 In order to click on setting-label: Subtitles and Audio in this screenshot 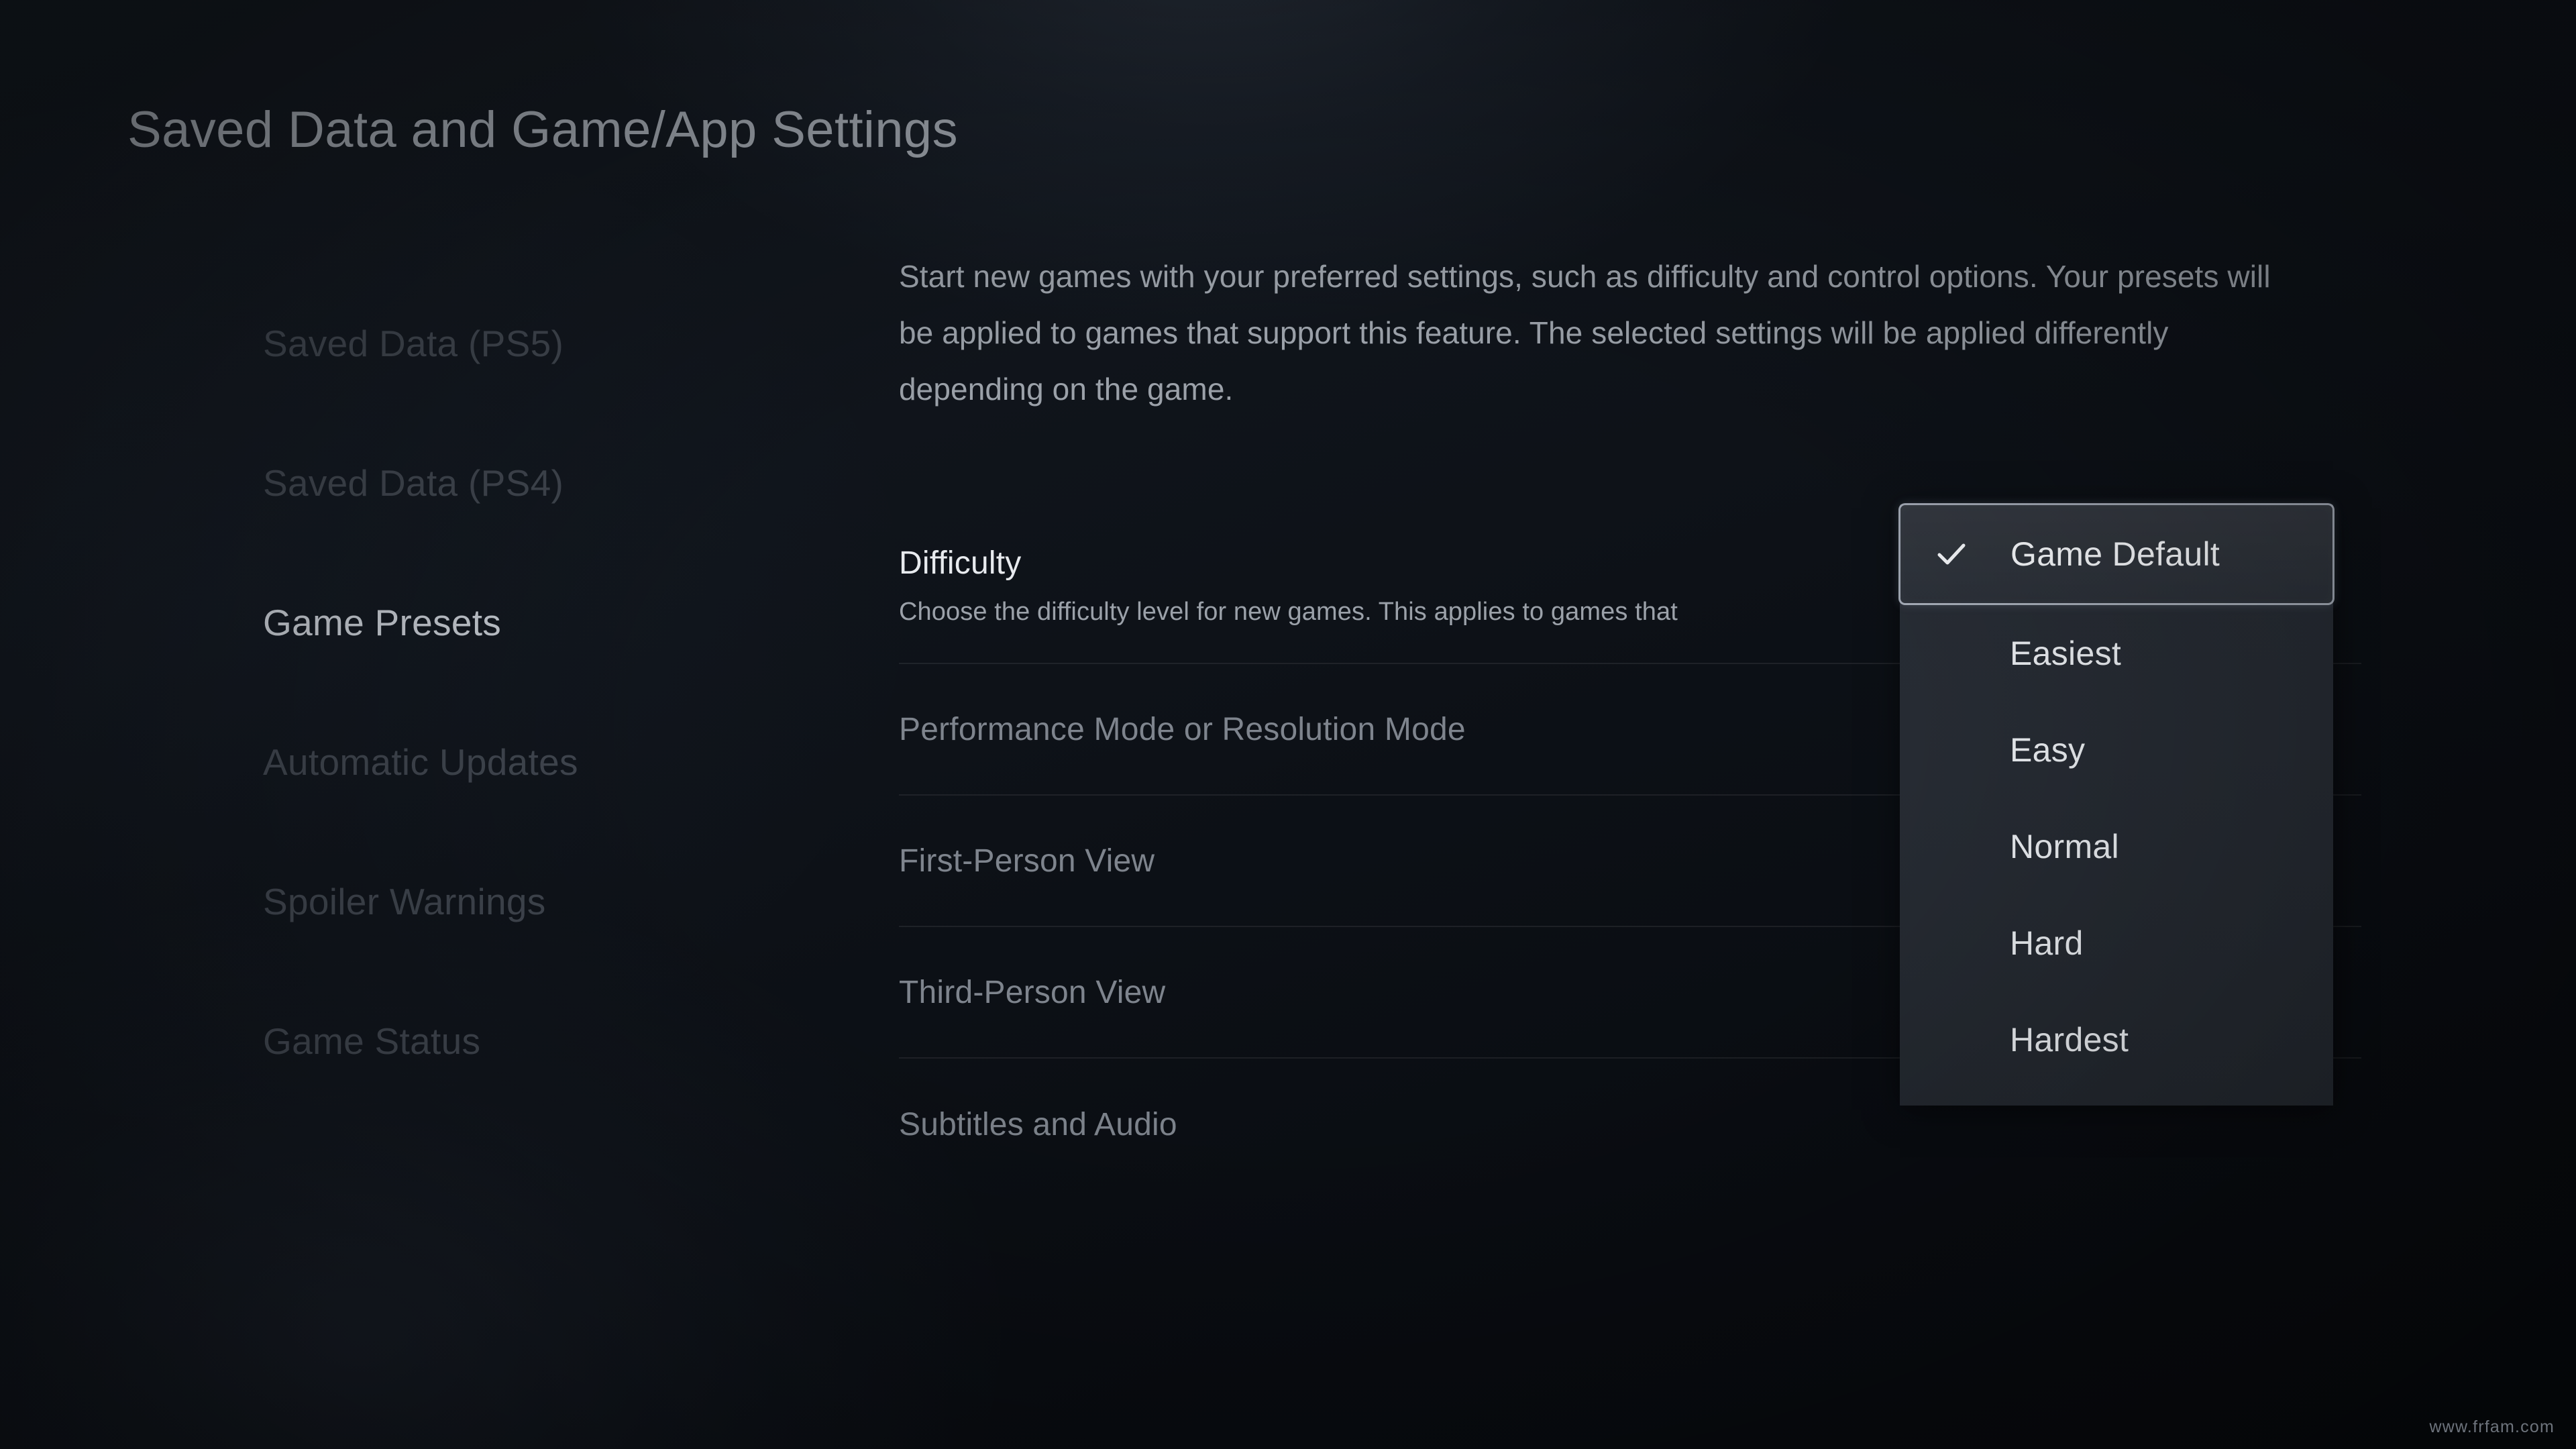, I will do `click(1038, 1124)`.